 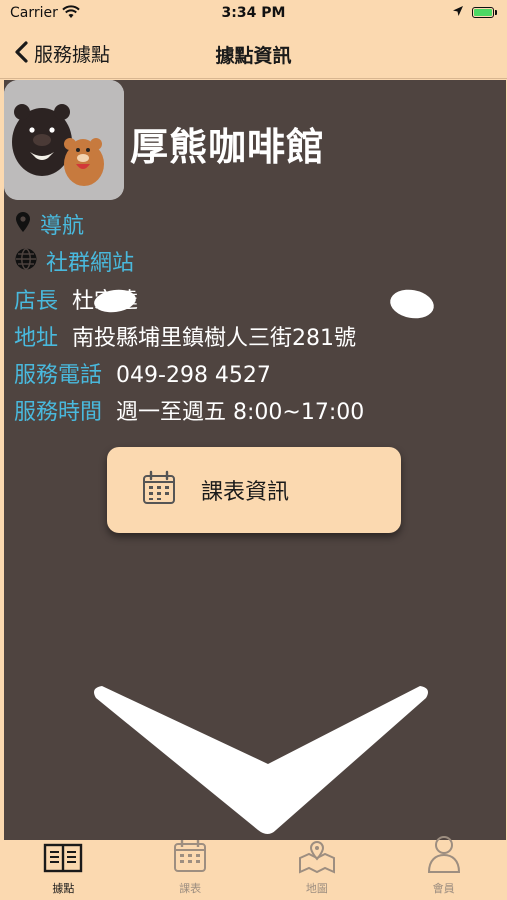 I want to click on shop-name: 厚熊咖啡館, so click(x=228, y=147).